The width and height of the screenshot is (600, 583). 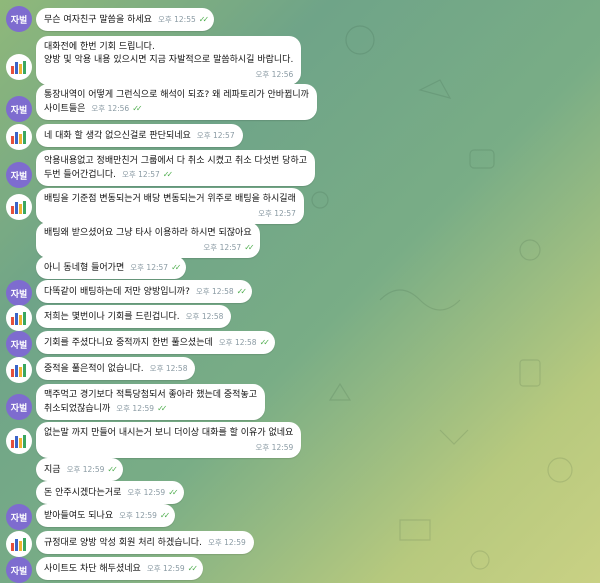 I want to click on message-text: 사이트도 차단 해두셨네요, so click(x=92, y=569).